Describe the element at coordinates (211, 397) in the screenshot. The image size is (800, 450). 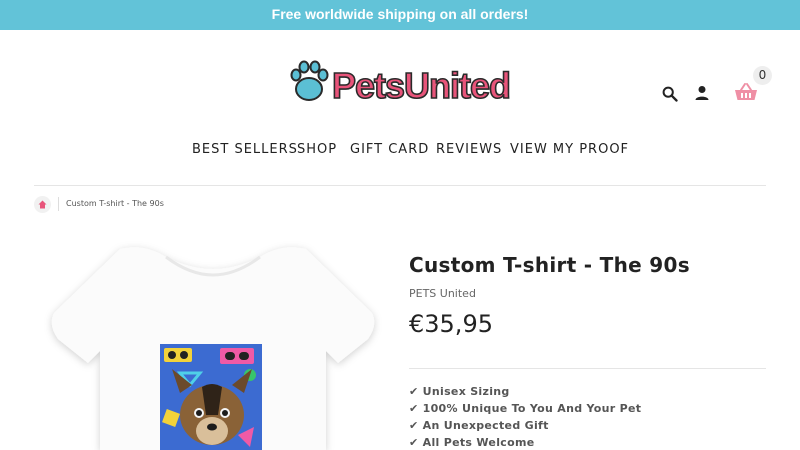
I see `print-artwork` at that location.